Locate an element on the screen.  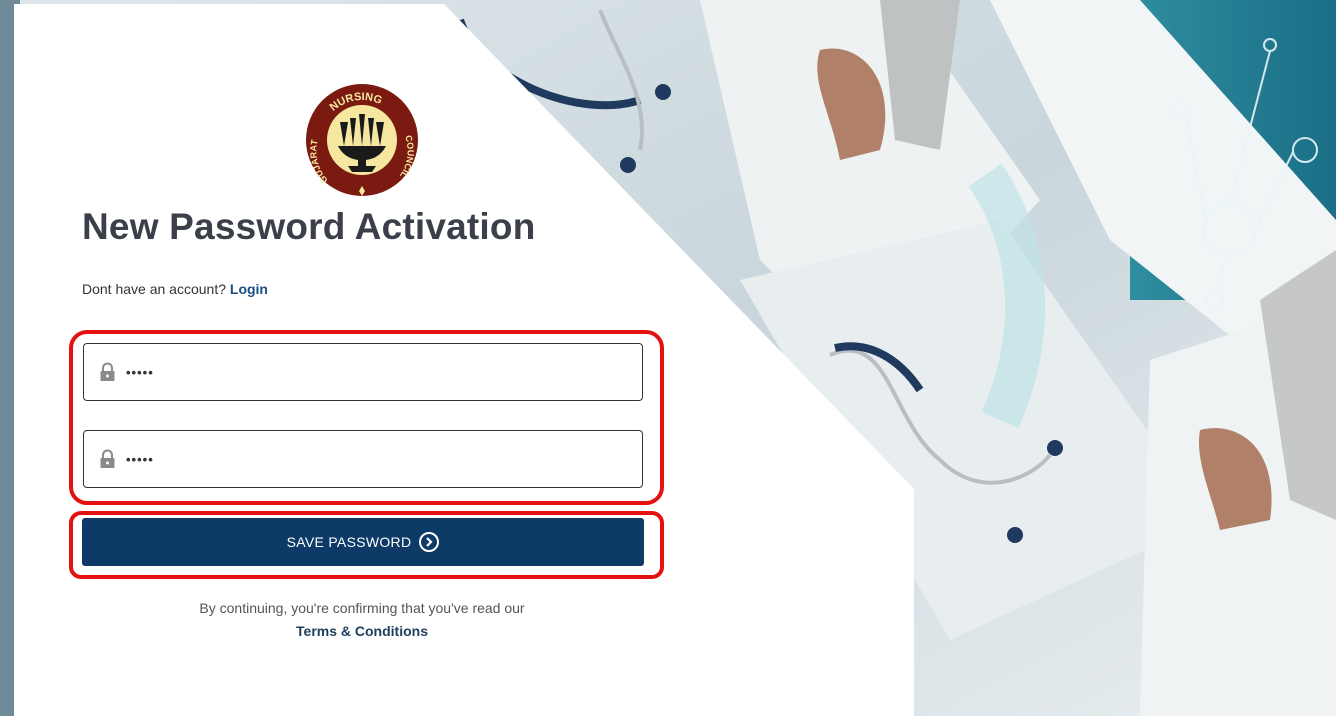
login-link: Login is located at coordinates (249, 289).